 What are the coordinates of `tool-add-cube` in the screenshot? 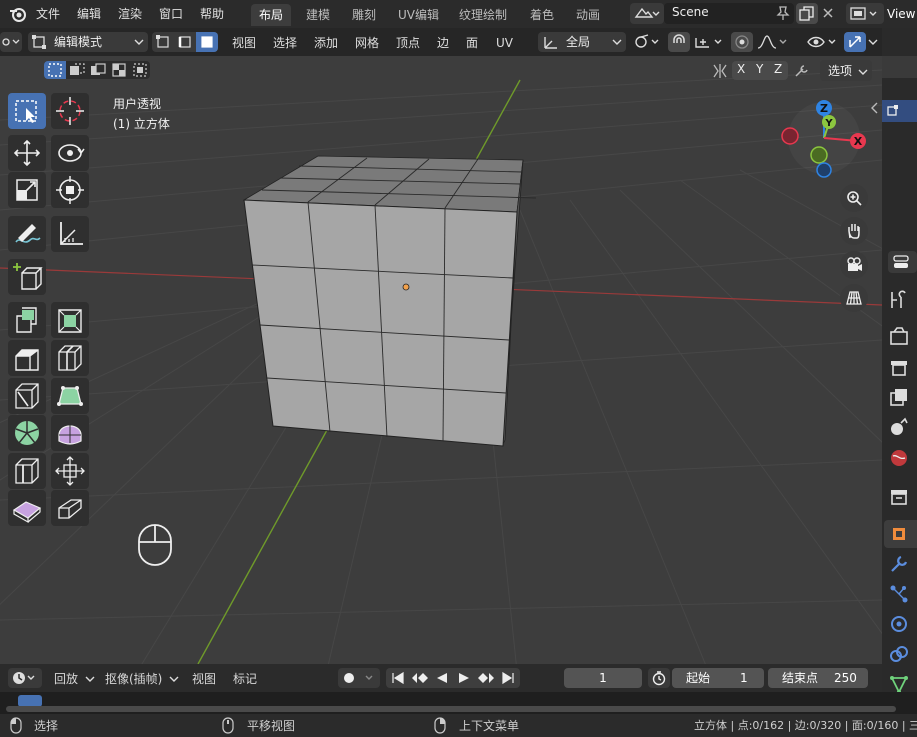 It's located at (27, 277).